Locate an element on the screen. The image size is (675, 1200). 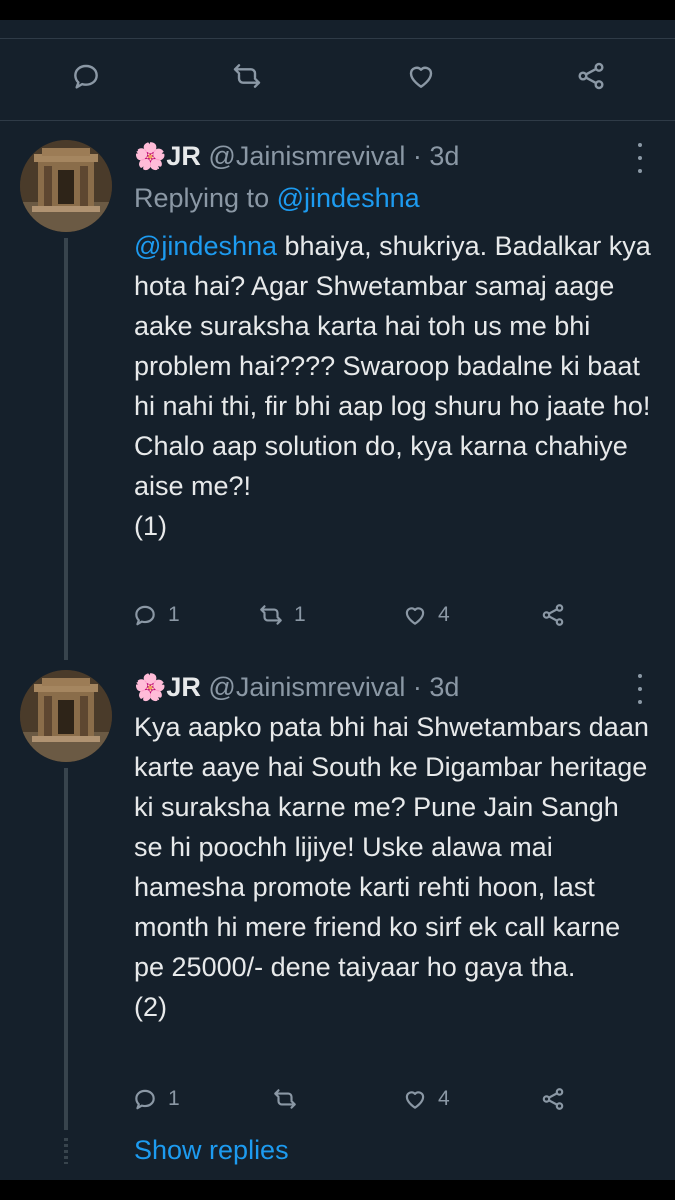
tweet-actions: 1 1 4 is located at coordinates (392, 615).